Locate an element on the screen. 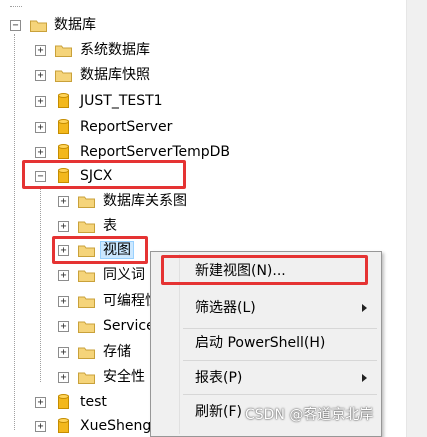  tree-node-label: 数据库快照 is located at coordinates (115, 75).